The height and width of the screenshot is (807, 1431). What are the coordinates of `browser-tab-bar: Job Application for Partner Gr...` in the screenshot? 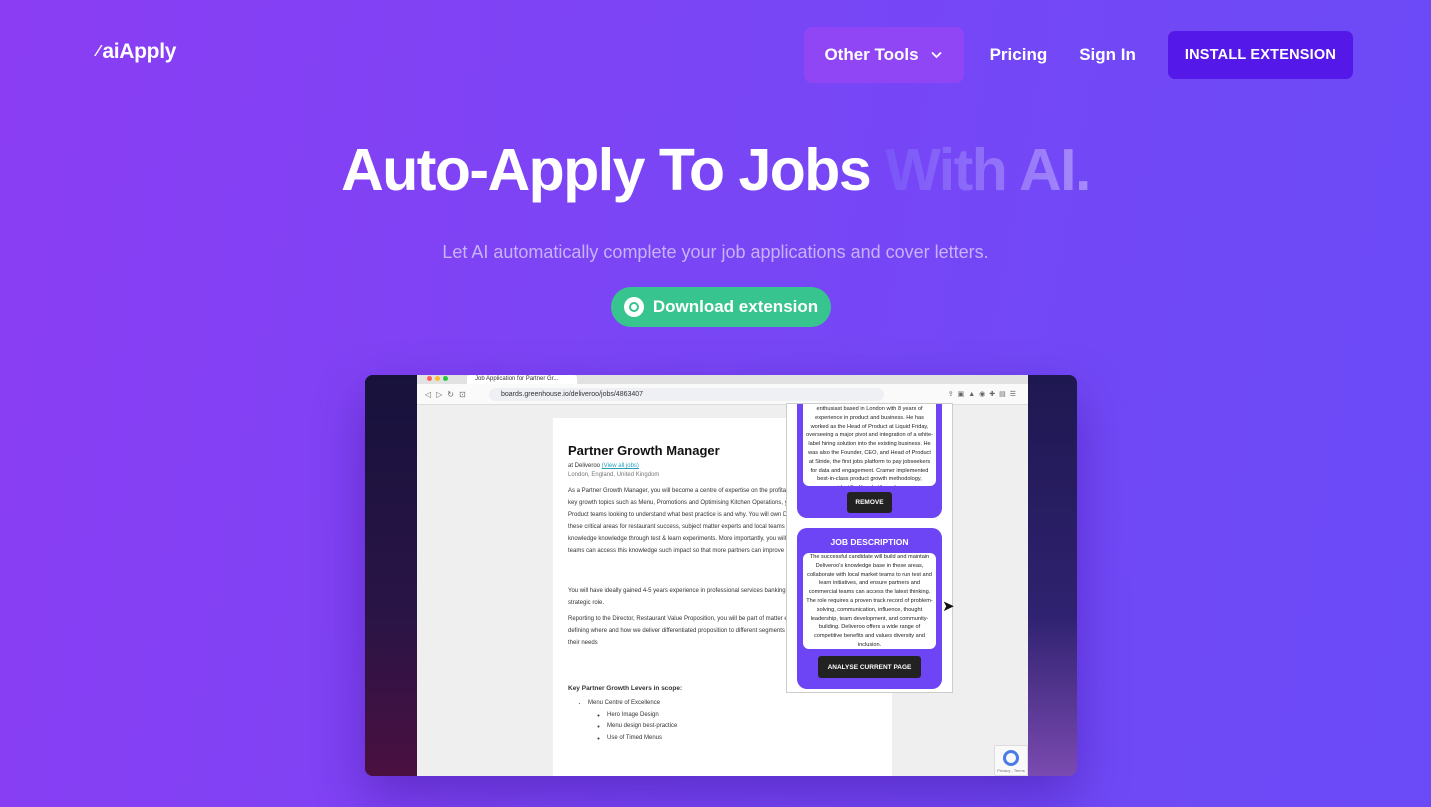 It's located at (722, 379).